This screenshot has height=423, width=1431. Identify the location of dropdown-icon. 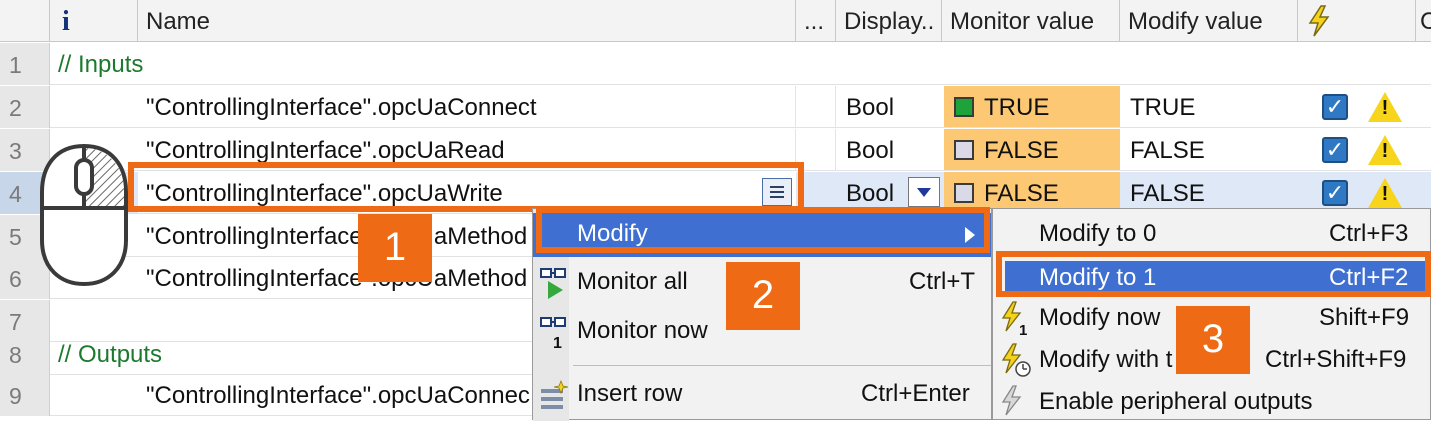
(924, 192).